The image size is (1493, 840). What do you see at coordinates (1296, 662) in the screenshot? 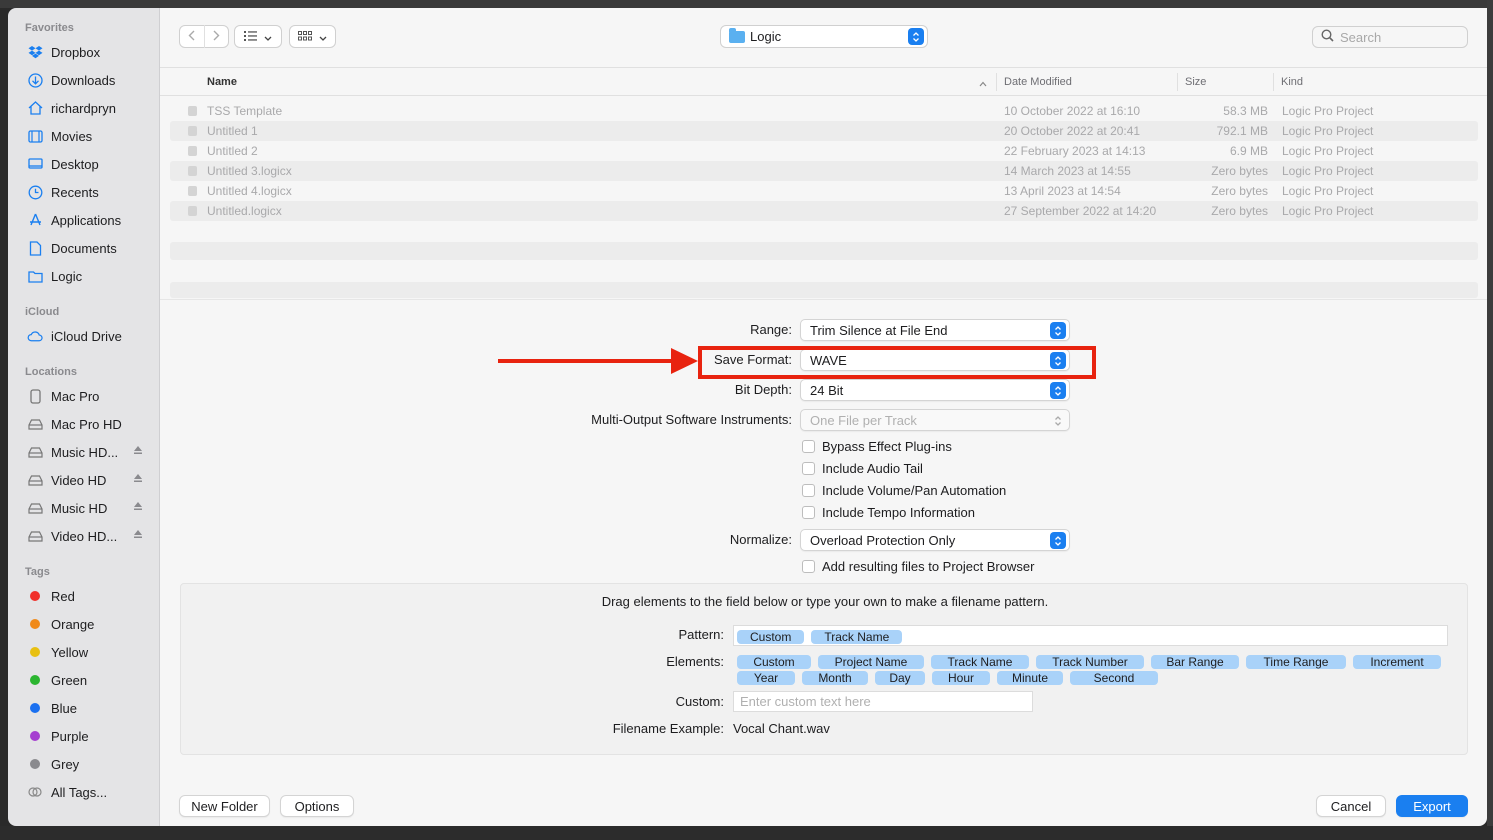
I see `element-token: Time Range` at bounding box center [1296, 662].